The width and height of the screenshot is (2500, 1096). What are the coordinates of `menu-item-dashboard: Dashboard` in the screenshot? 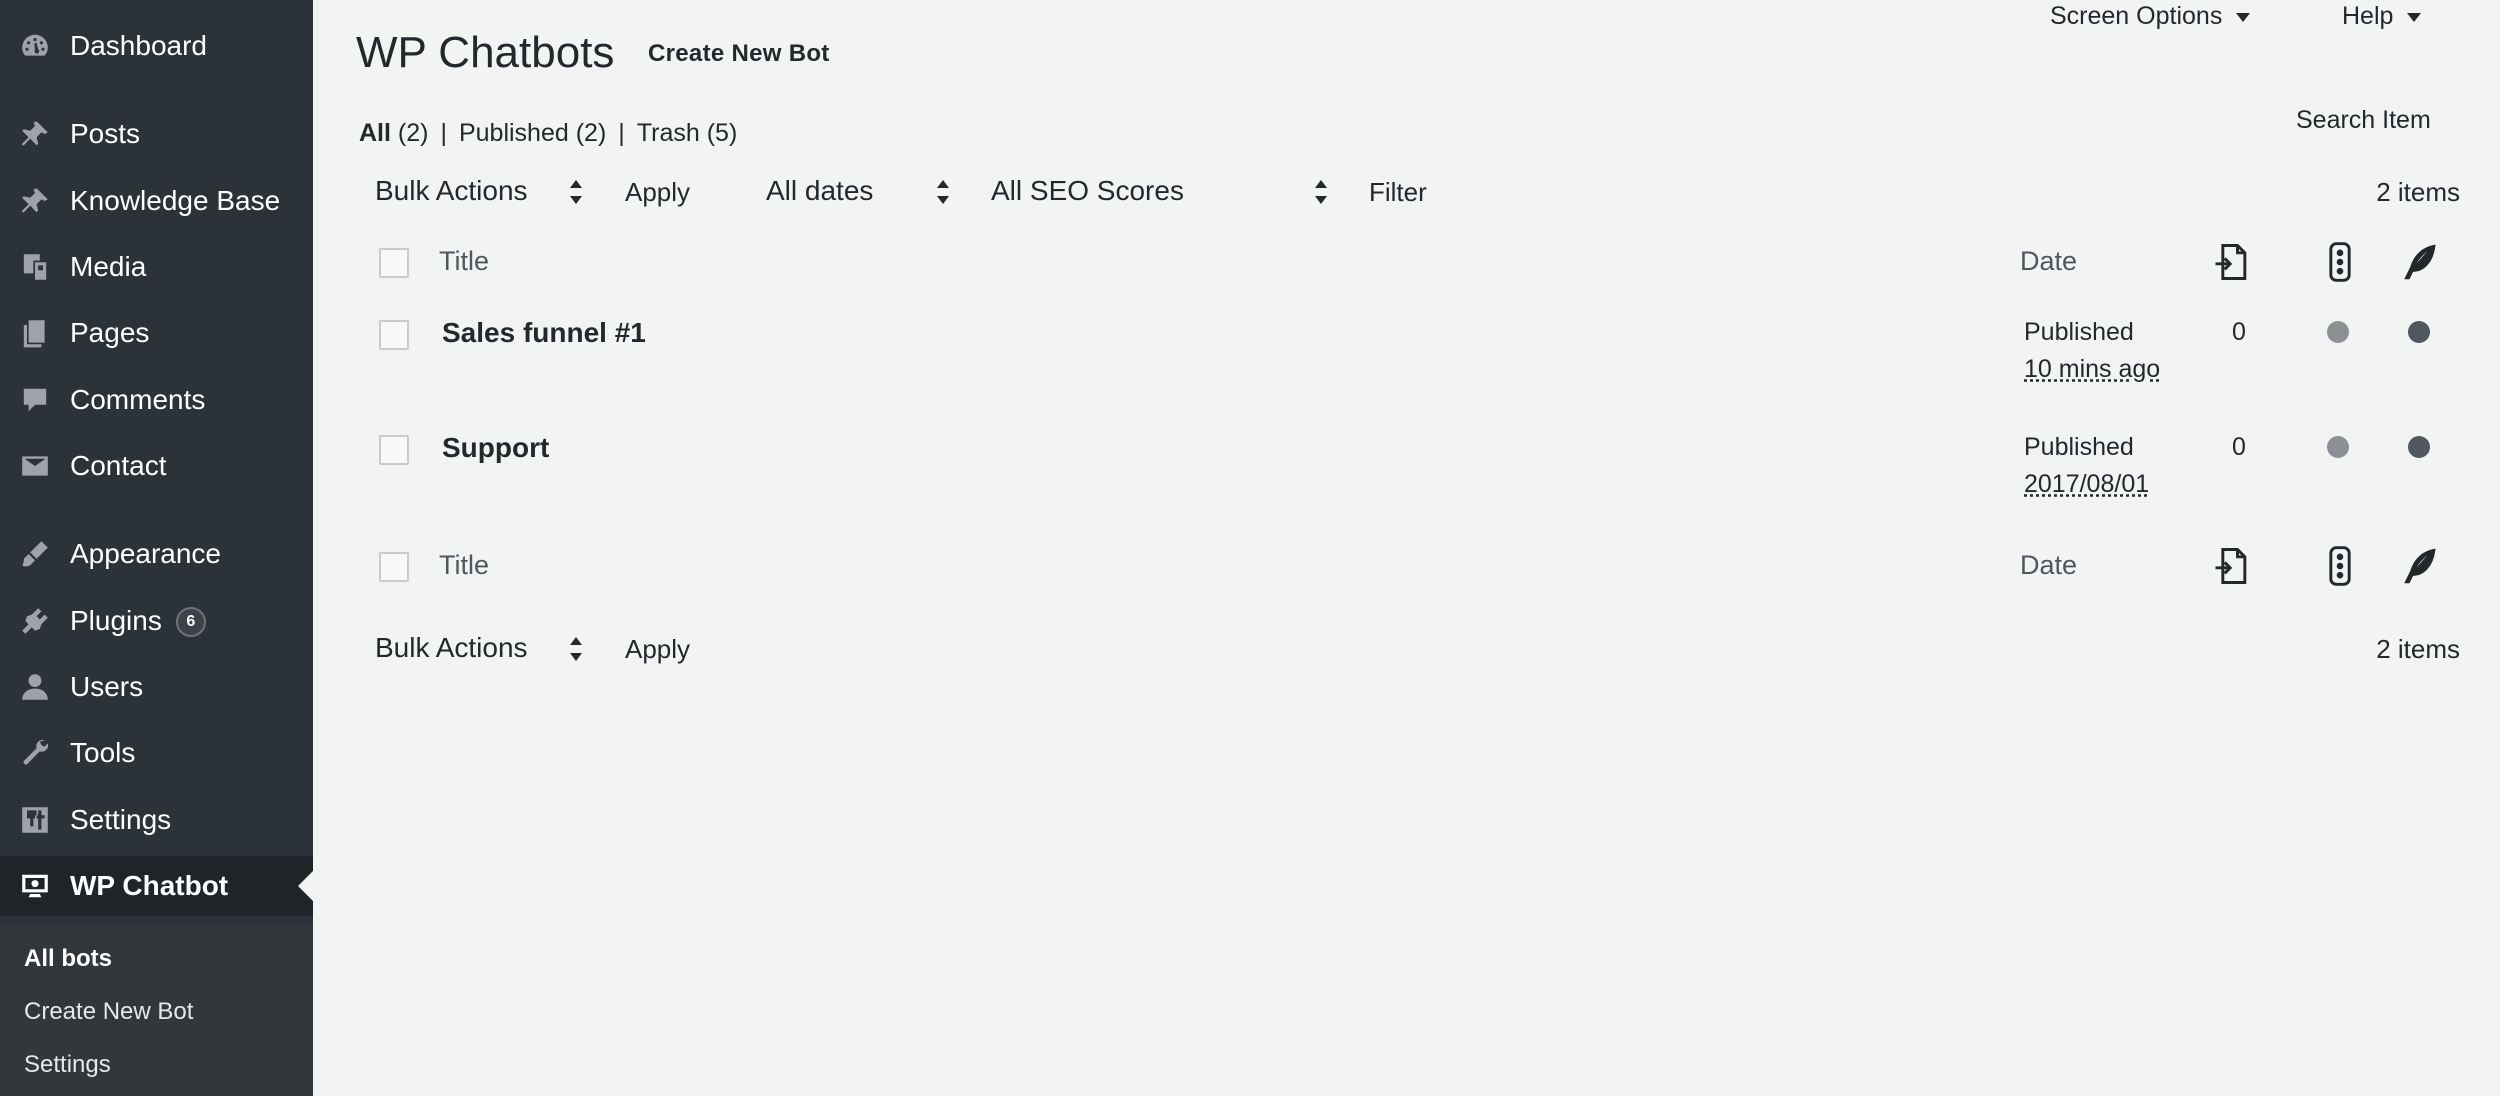 It's located at (156, 46).